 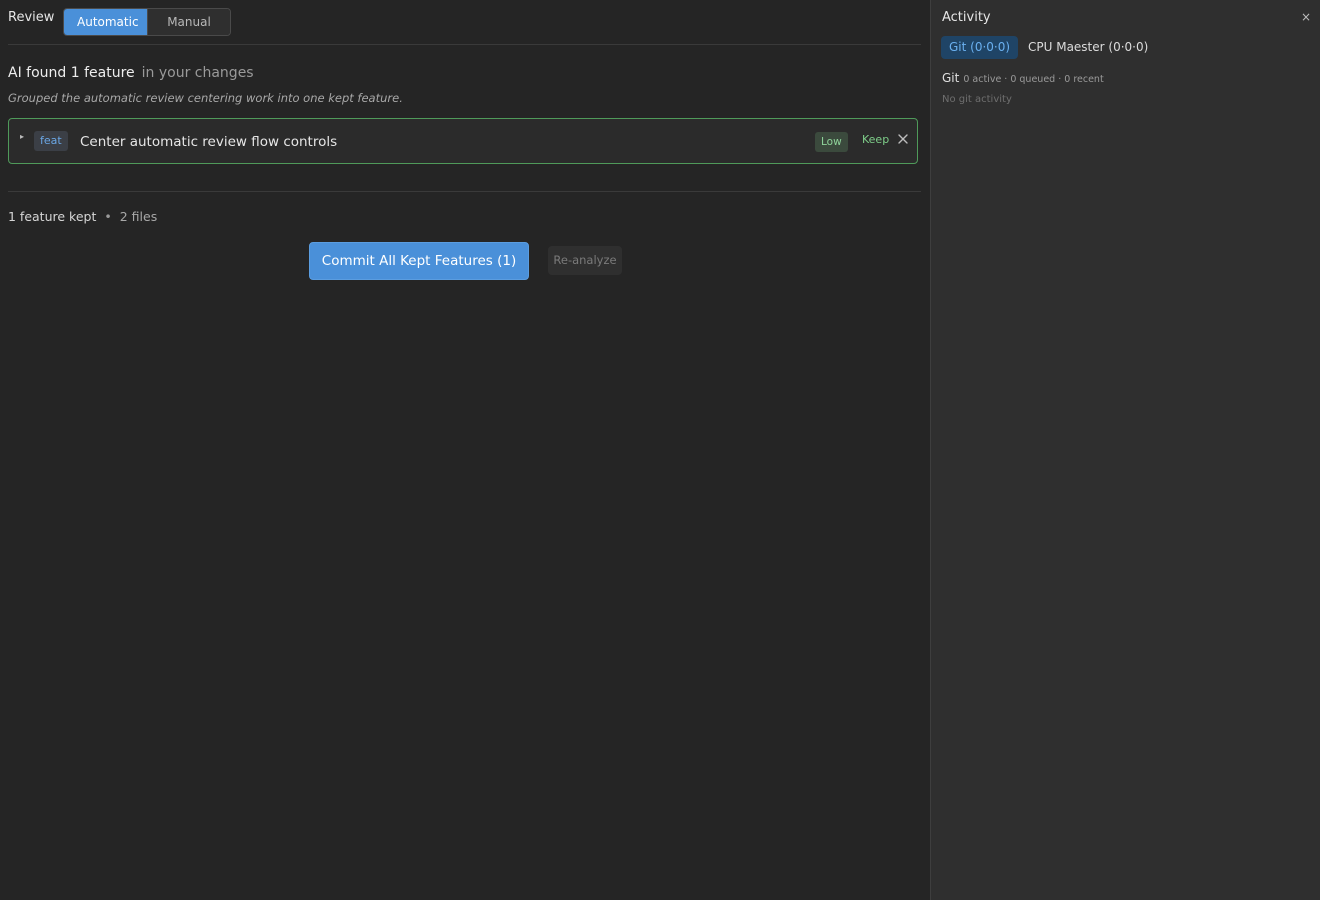 What do you see at coordinates (1306, 17) in the screenshot?
I see `close-panel-icon: ×` at bounding box center [1306, 17].